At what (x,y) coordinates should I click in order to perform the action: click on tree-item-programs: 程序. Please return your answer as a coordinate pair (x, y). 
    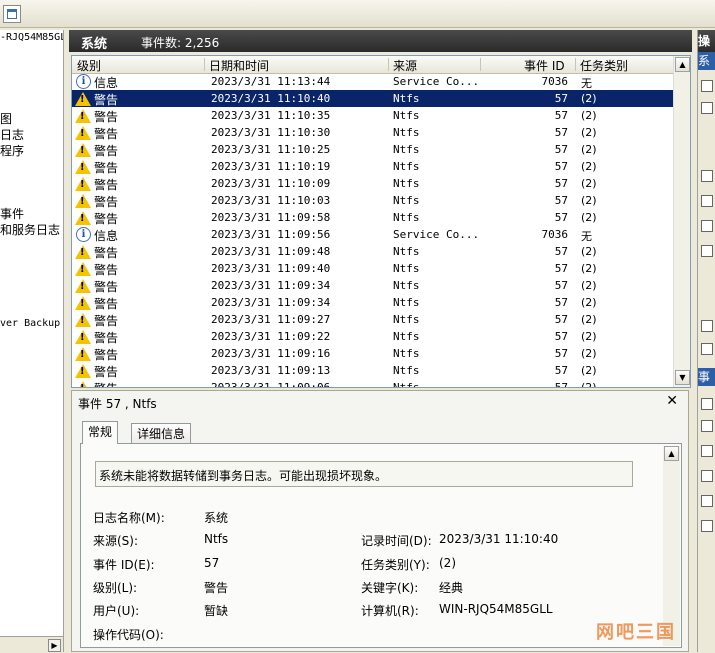
    Looking at the image, I should click on (12, 150).